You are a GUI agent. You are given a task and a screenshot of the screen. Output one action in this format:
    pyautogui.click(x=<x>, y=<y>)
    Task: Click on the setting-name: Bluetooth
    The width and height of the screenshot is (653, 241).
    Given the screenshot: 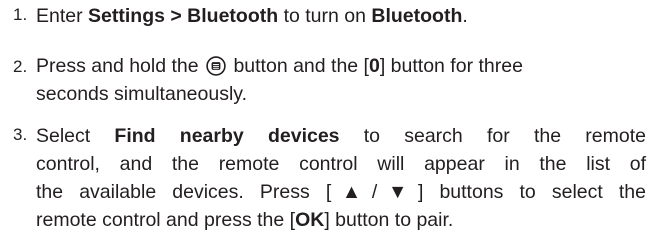 What is the action you would take?
    pyautogui.click(x=417, y=16)
    